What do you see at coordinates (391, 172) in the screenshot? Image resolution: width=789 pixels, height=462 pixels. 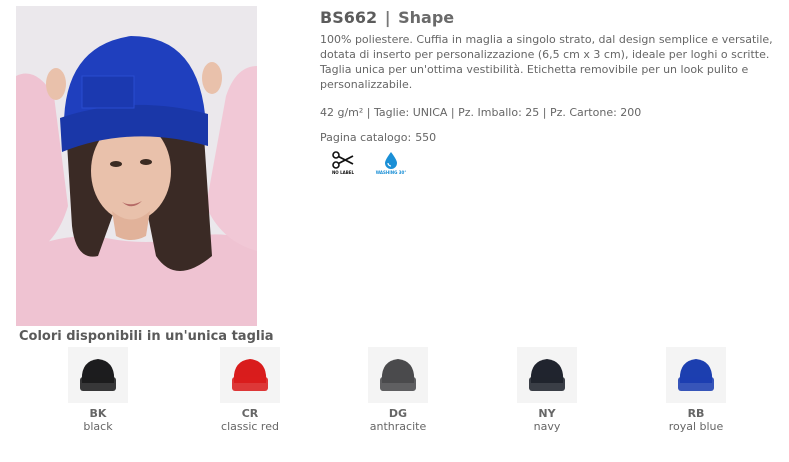 I see `washing-text: WASHING 30°` at bounding box center [391, 172].